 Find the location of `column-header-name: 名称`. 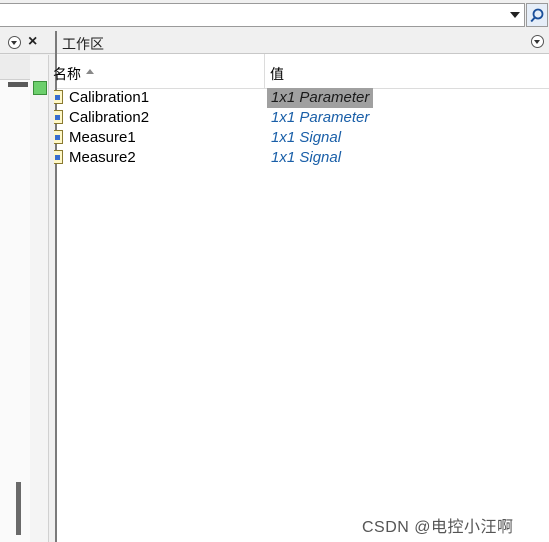

column-header-name: 名称 is located at coordinates (67, 74).